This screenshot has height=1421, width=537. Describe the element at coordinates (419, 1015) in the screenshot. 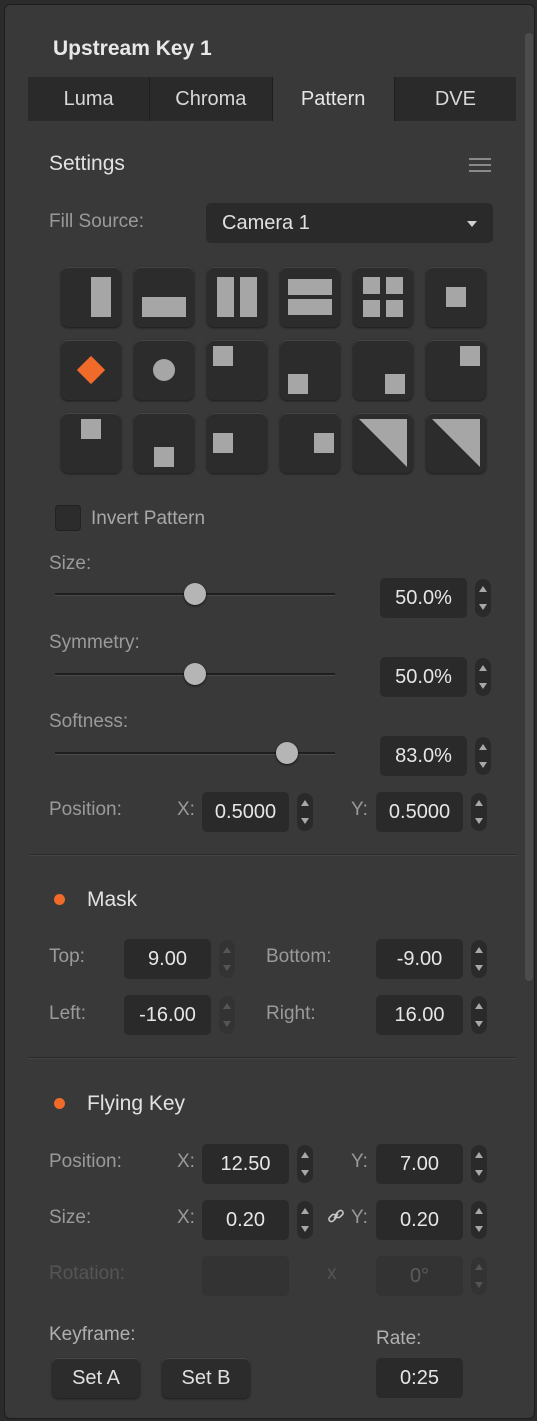

I see `mask-right-field: 16.00` at that location.